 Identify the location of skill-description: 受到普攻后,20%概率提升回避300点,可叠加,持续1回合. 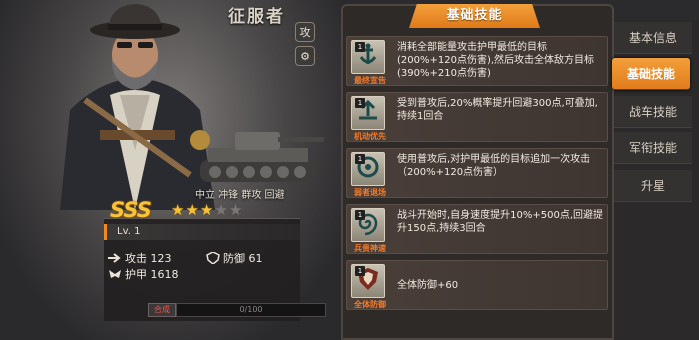
(497, 110).